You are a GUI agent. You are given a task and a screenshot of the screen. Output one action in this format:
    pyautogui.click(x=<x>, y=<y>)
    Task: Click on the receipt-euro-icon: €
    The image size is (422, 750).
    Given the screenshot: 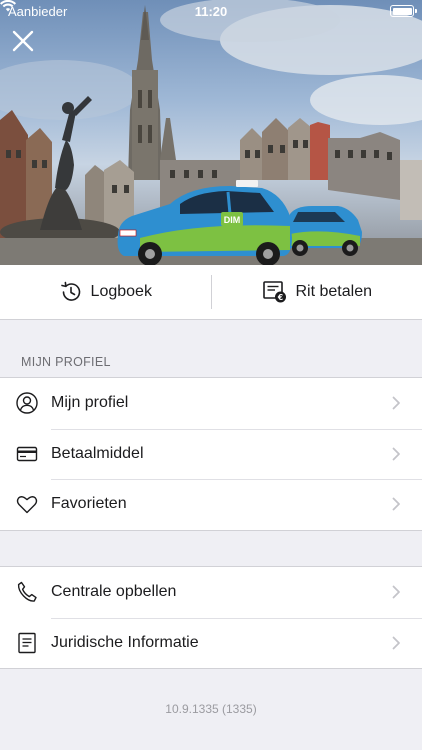 What is the action you would take?
    pyautogui.click(x=274, y=292)
    